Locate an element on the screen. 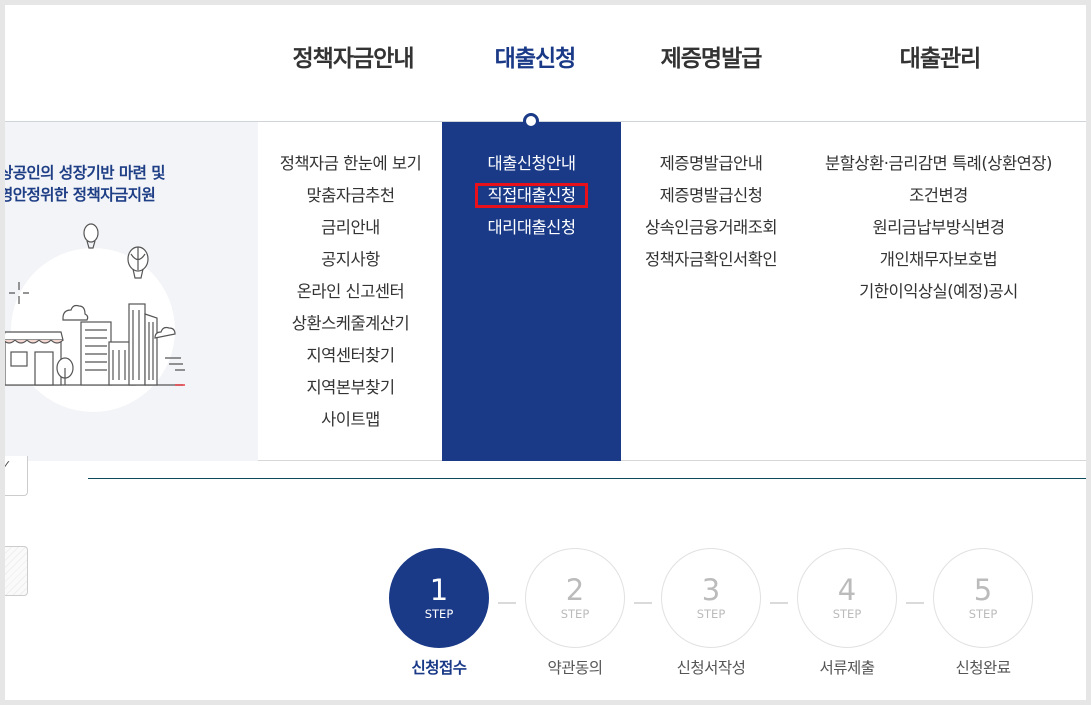 The image size is (1091, 705). menu-item-label: 상속인금융거래조회 is located at coordinates (711, 227).